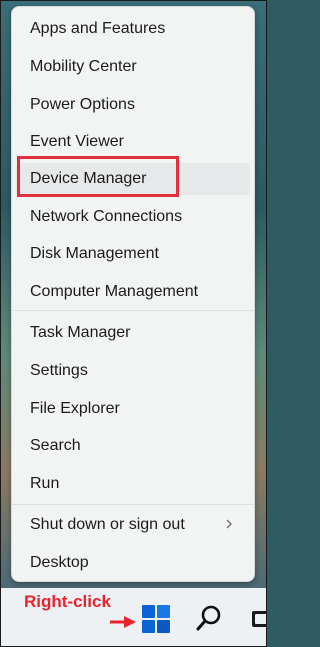  What do you see at coordinates (45, 483) in the screenshot?
I see `menu-item-label: Run` at bounding box center [45, 483].